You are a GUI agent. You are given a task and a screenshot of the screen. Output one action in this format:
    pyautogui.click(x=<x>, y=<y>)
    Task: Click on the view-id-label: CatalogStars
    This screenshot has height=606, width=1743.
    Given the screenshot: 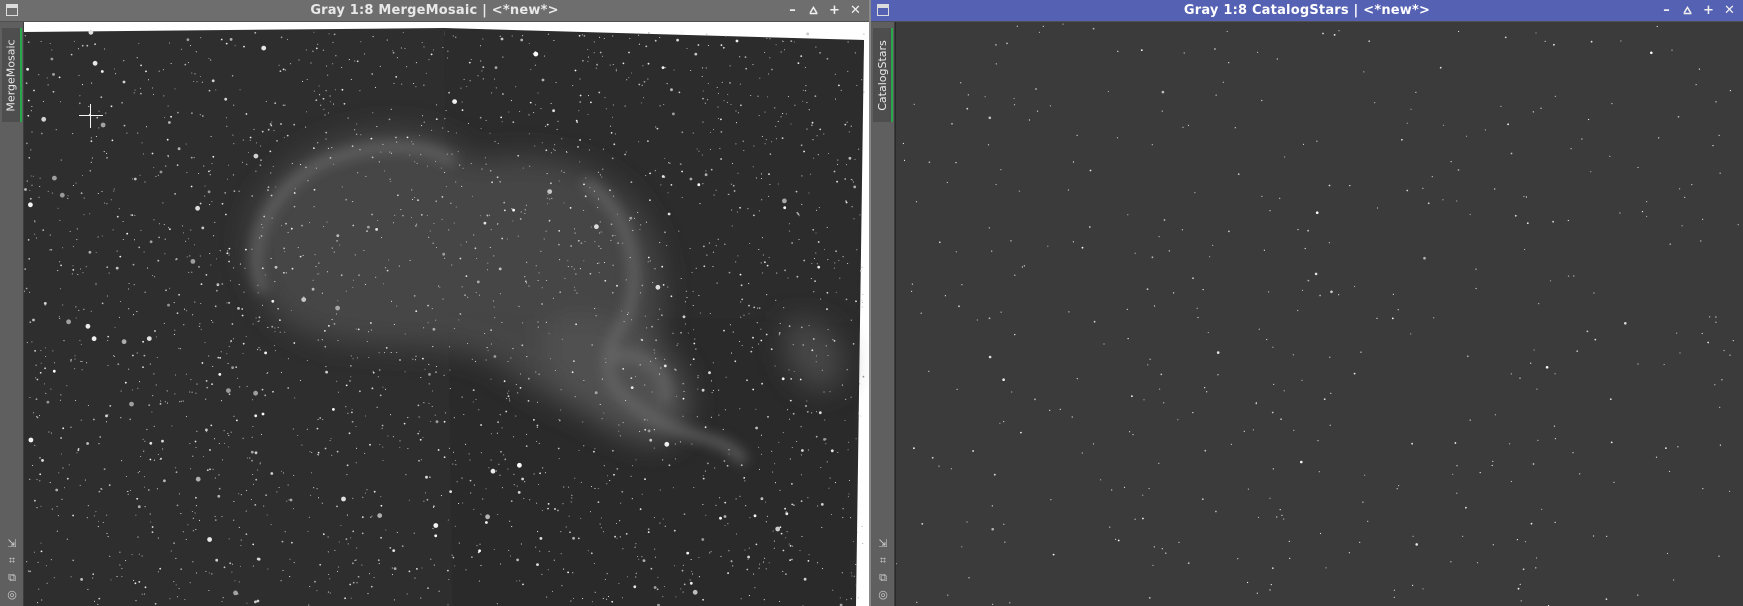 What is the action you would take?
    pyautogui.click(x=882, y=75)
    